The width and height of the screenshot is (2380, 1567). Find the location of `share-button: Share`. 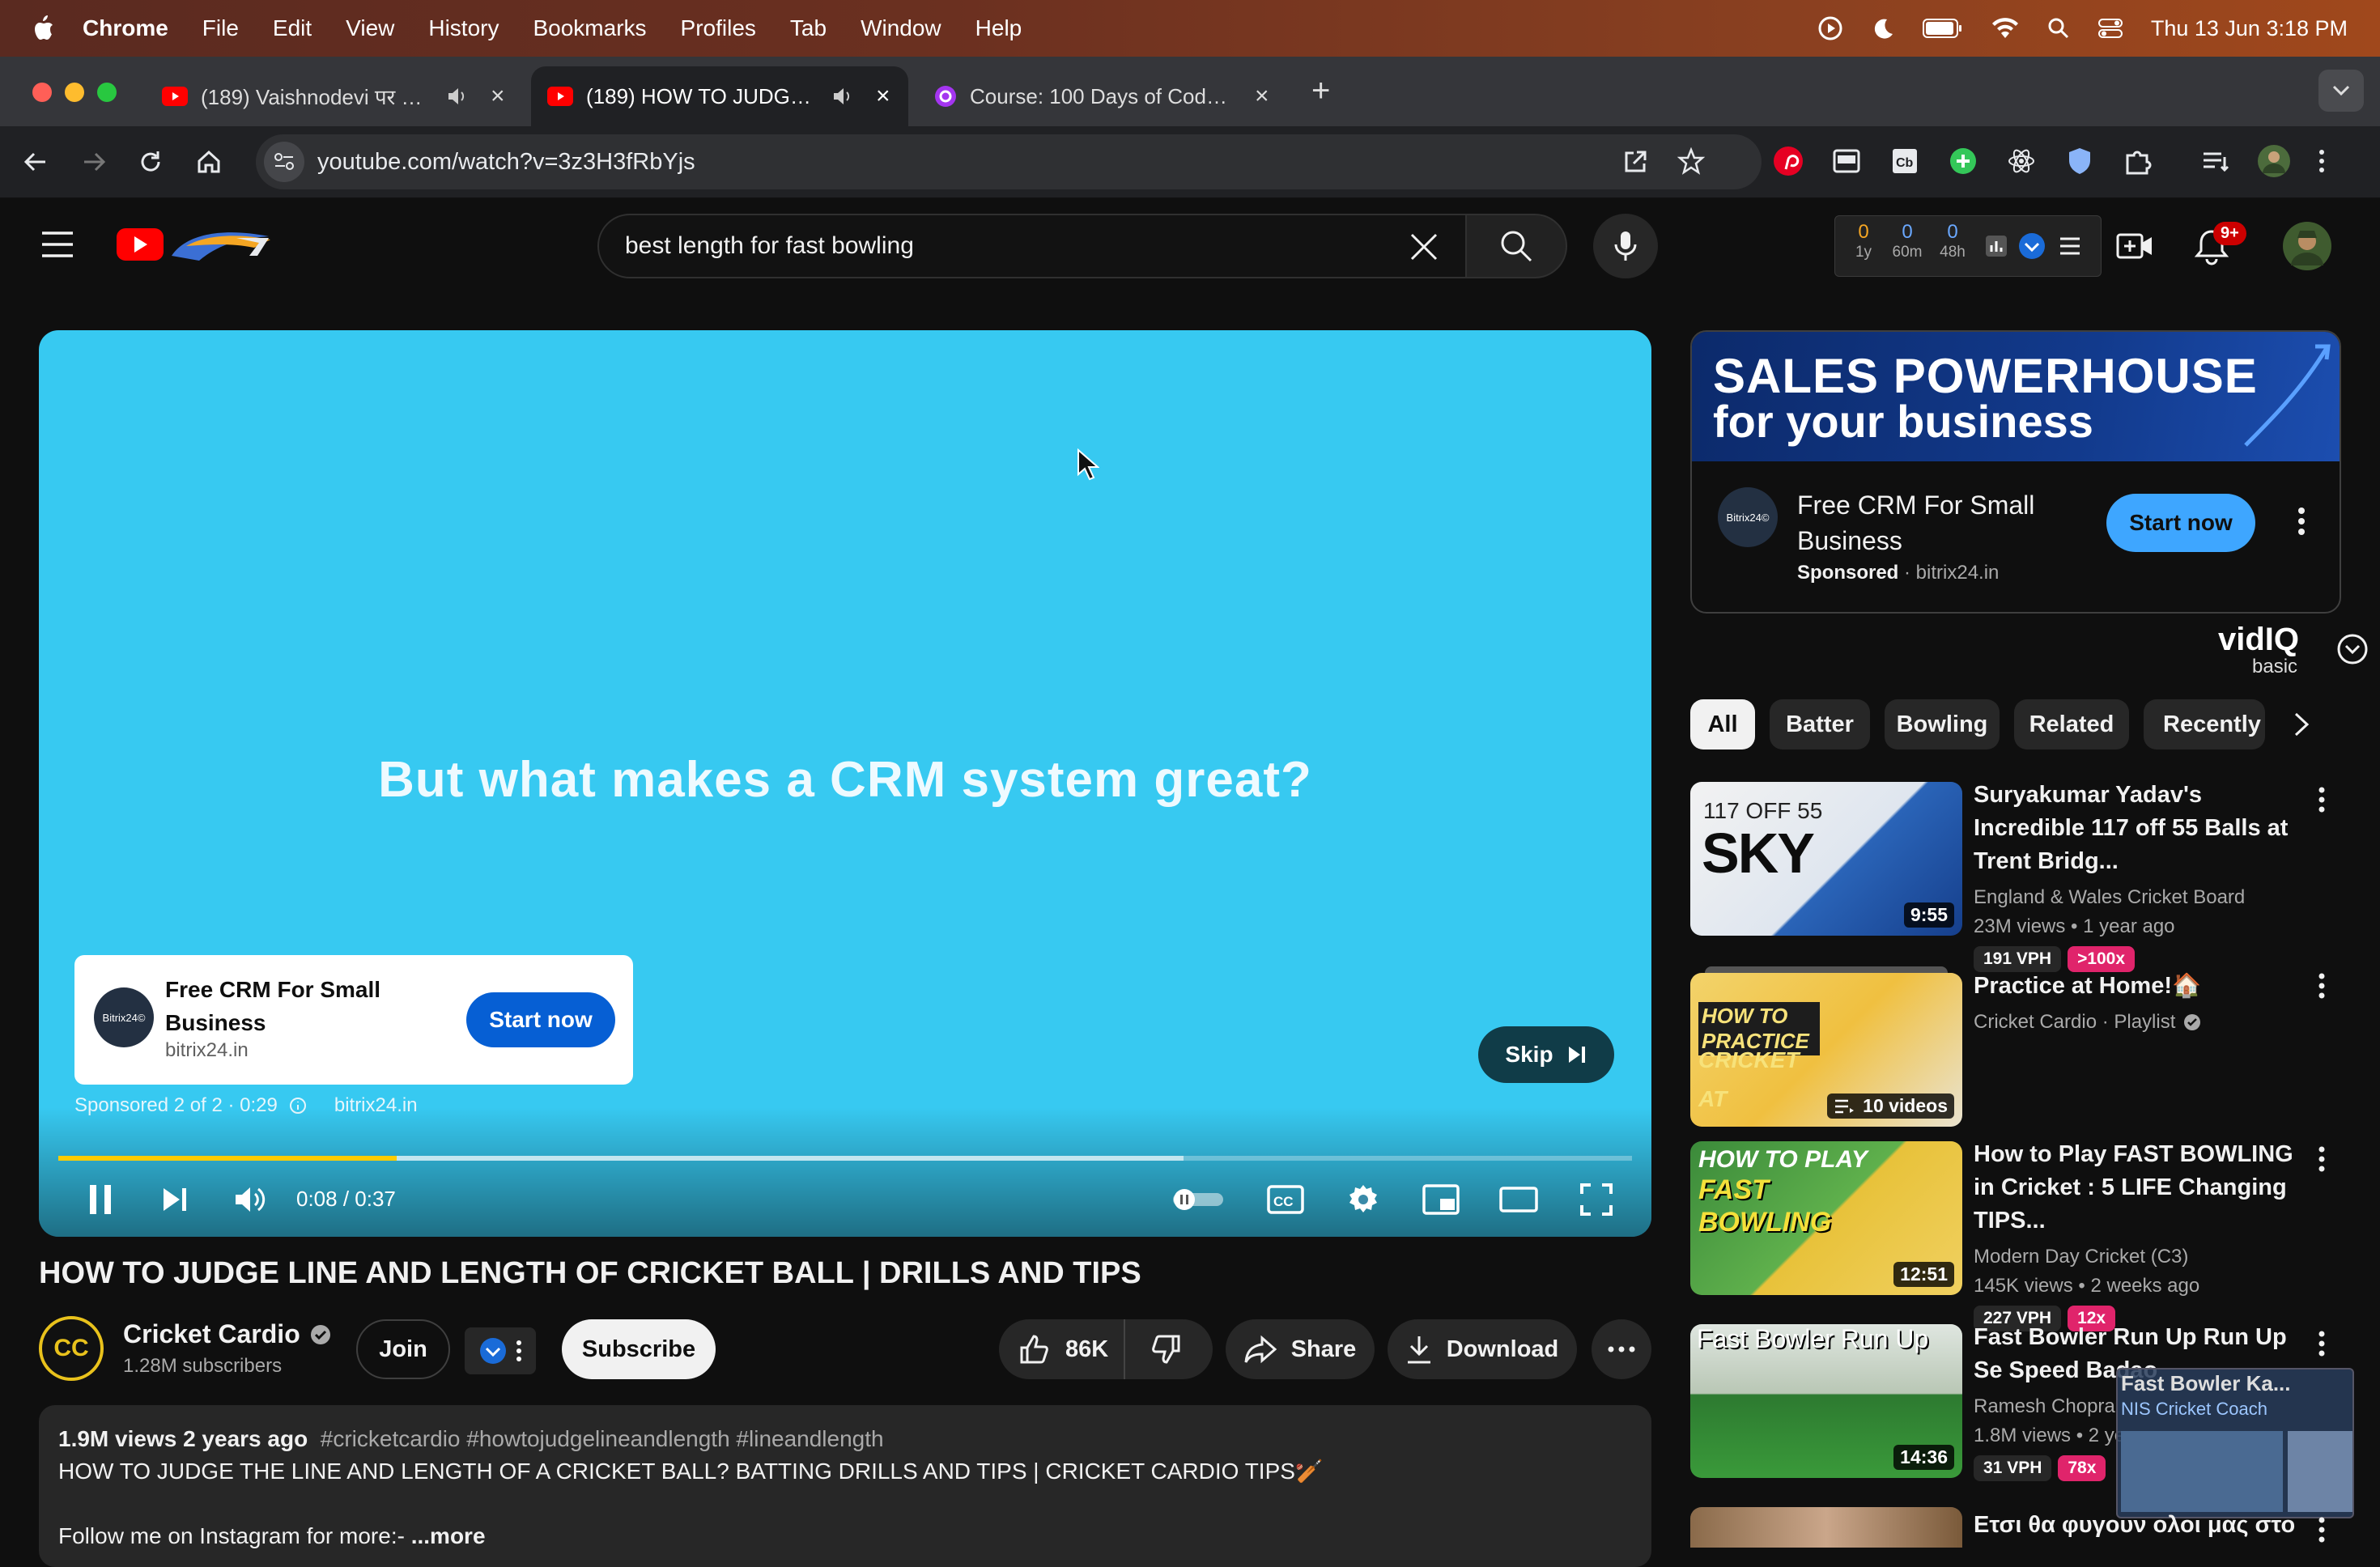

share-button: Share is located at coordinates (1300, 1349).